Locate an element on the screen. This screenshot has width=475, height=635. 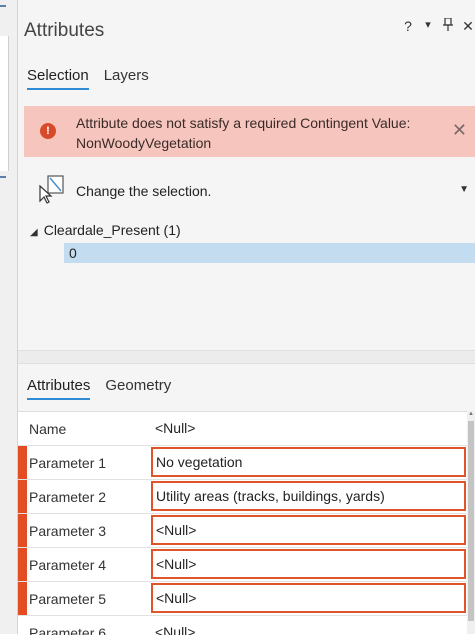
change-selection-label: Change the selection. is located at coordinates (144, 191).